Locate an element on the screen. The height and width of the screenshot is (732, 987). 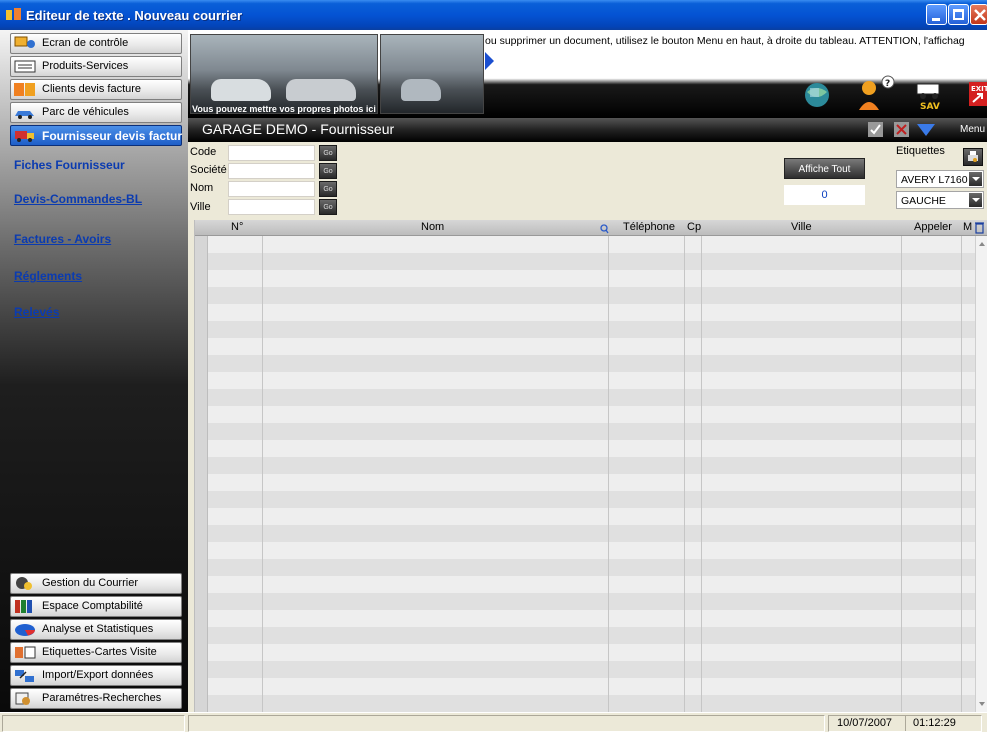
column-header-numero: N° is located at coordinates (237, 227).